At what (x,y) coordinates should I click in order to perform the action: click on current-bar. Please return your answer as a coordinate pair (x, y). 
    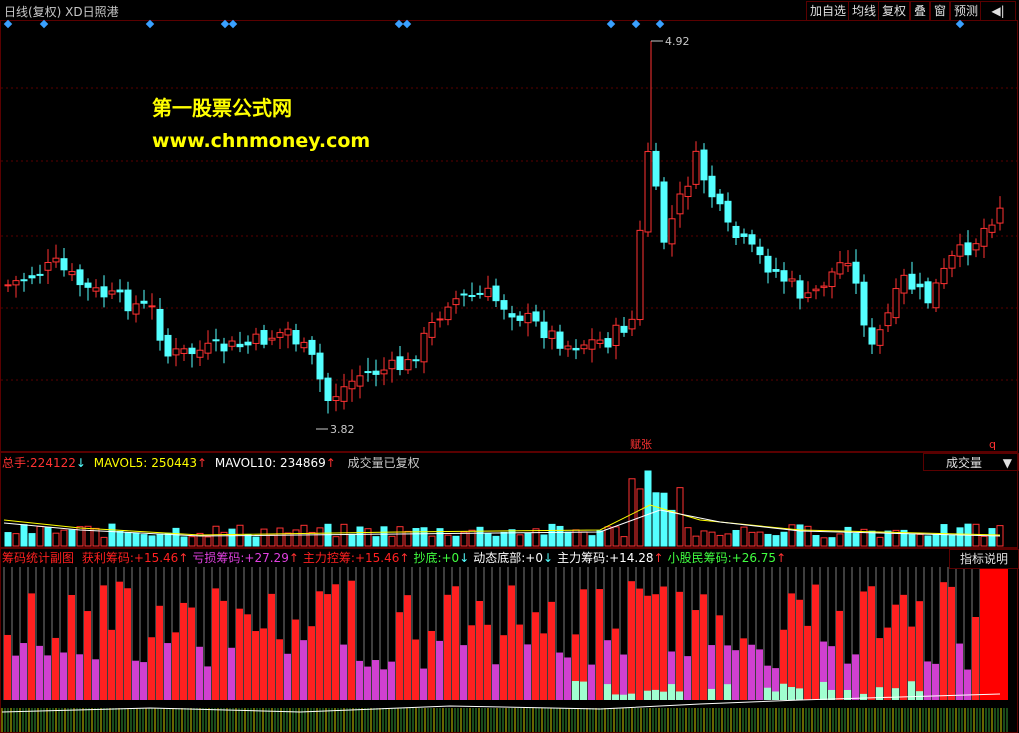
    Looking at the image, I should click on (994, 633).